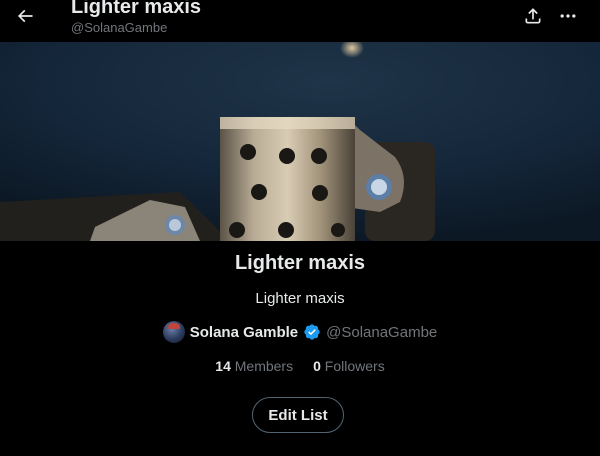  Describe the element at coordinates (264, 366) in the screenshot. I see `members-label: Members` at that location.